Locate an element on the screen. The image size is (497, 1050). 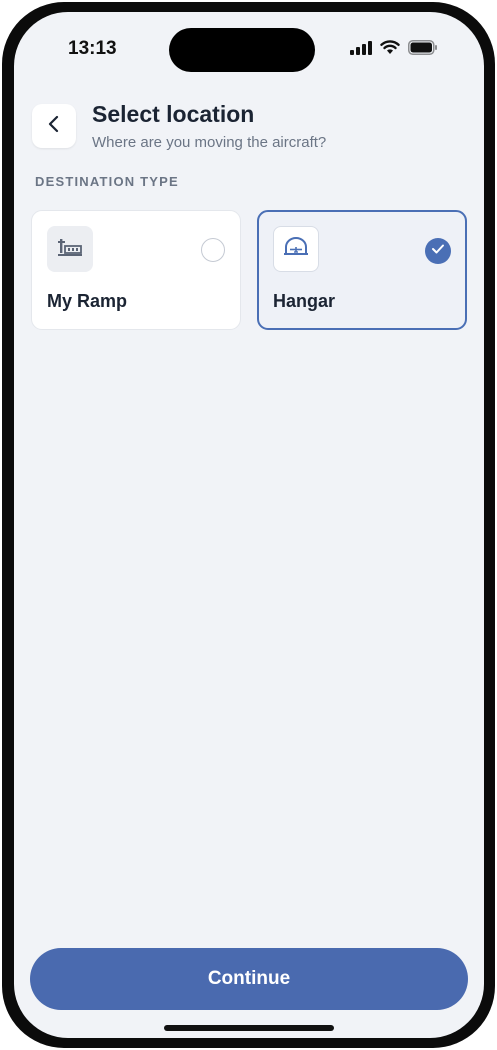
status-time: 13:13 is located at coordinates (92, 48).